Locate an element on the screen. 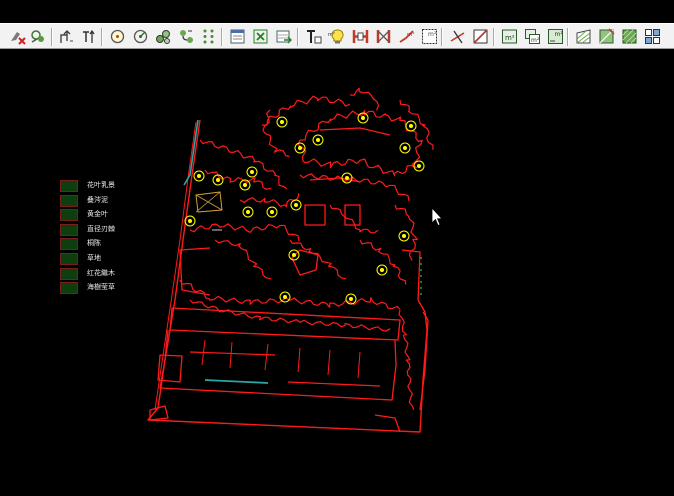 This screenshot has height=496, width=674. pipe-text-icon is located at coordinates (89, 36).